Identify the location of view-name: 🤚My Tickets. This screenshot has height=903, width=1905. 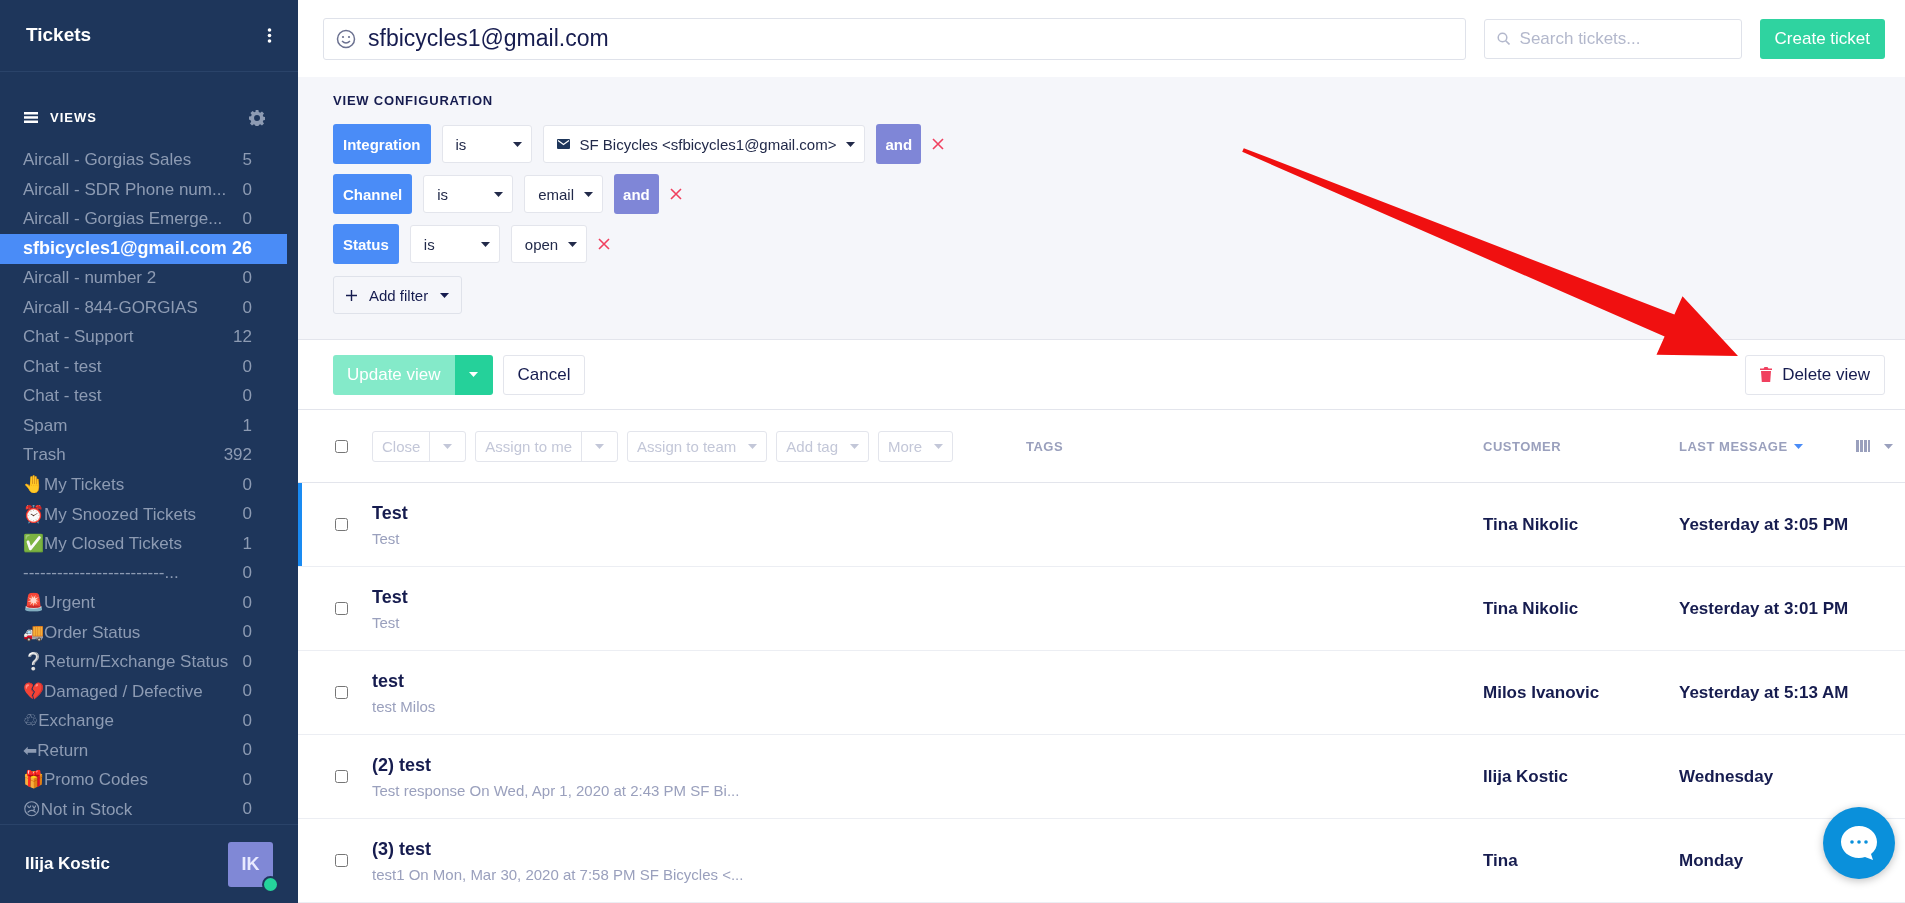
(74, 485).